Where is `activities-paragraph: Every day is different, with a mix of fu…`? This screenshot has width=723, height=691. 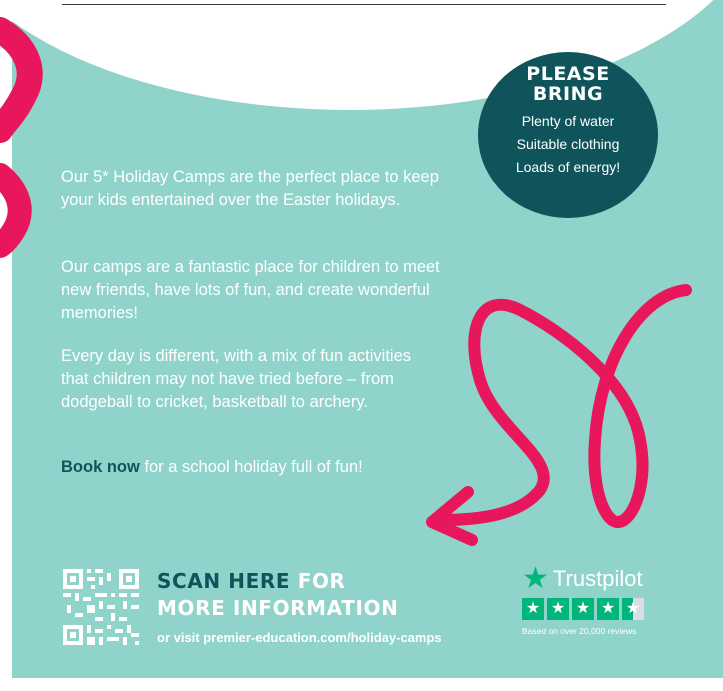
activities-paragraph: Every day is different, with a mix of fu… is located at coordinates (236, 379).